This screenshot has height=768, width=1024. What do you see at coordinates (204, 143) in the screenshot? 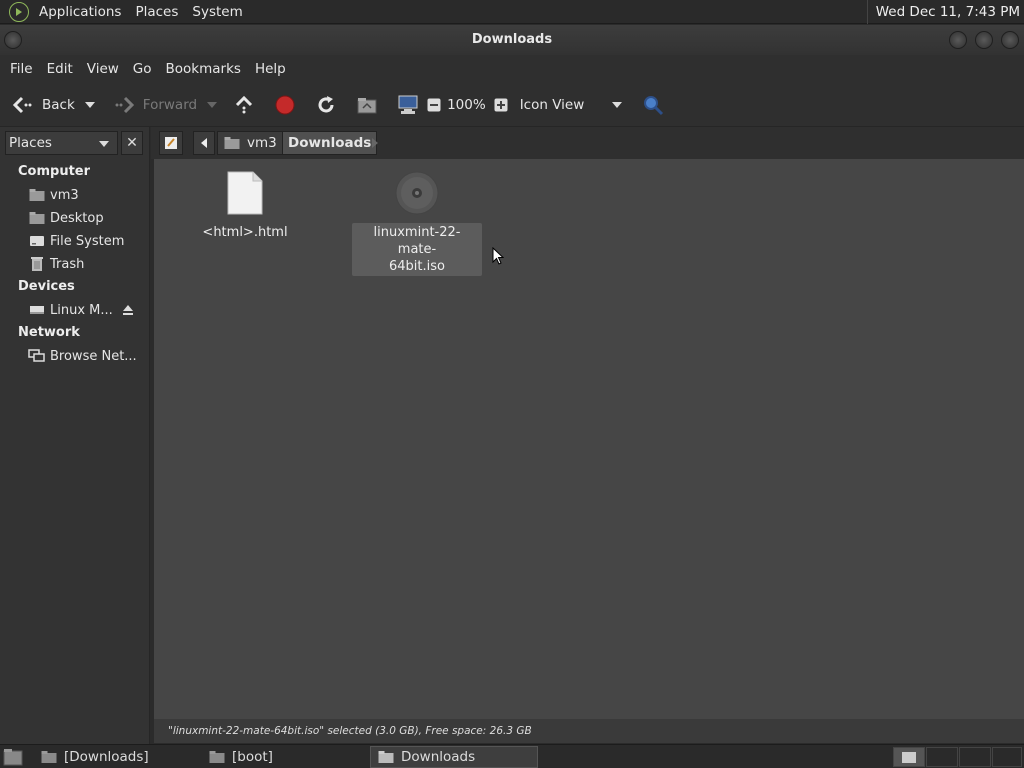
I see `breadcrumb-left-arrow` at bounding box center [204, 143].